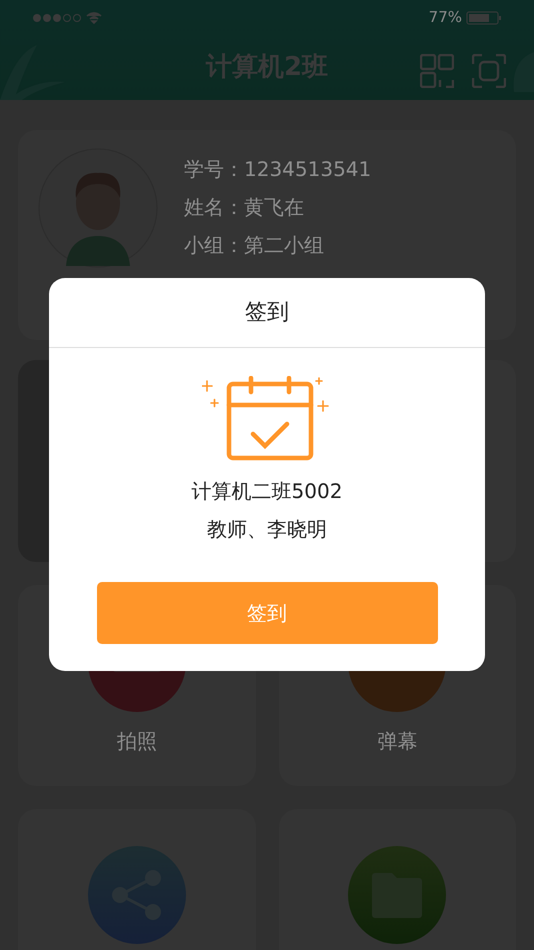 The width and height of the screenshot is (534, 950). What do you see at coordinates (68, 17) in the screenshot?
I see `signal-icon` at bounding box center [68, 17].